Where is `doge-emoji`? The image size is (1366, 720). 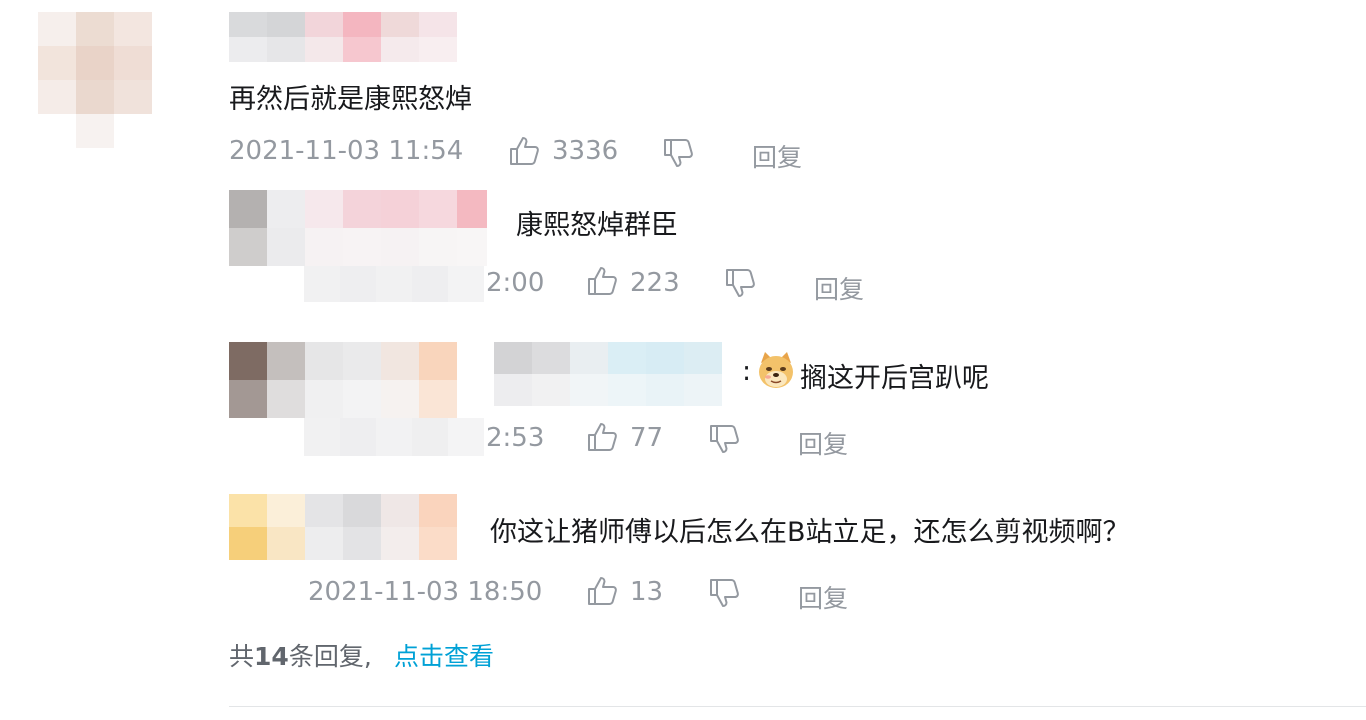
doge-emoji is located at coordinates (776, 370).